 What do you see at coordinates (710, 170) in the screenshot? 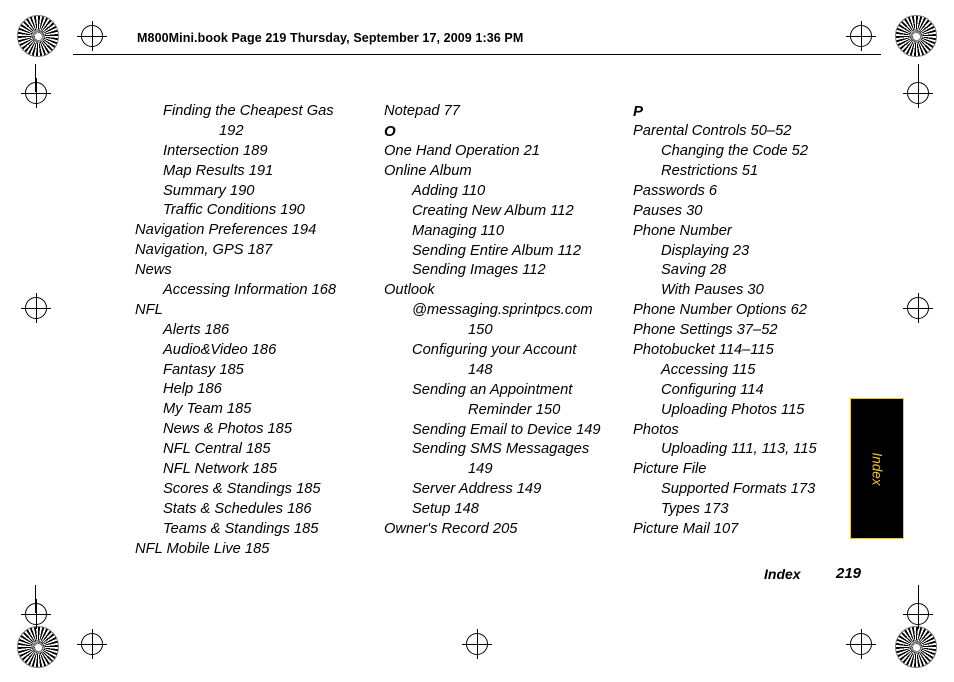
I see `index-entry: Restrictions 51` at bounding box center [710, 170].